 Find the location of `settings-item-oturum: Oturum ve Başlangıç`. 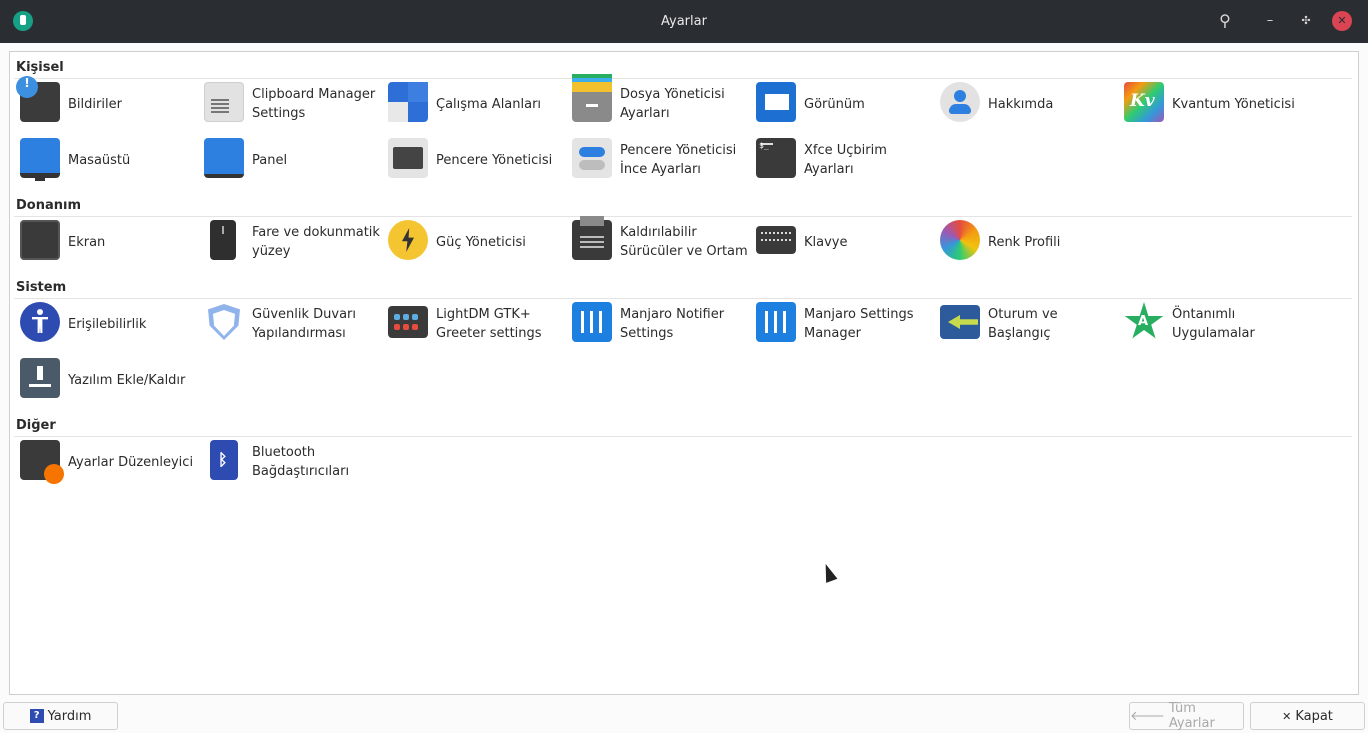

settings-item-oturum: Oturum ve Başlangıç is located at coordinates (1030, 324).